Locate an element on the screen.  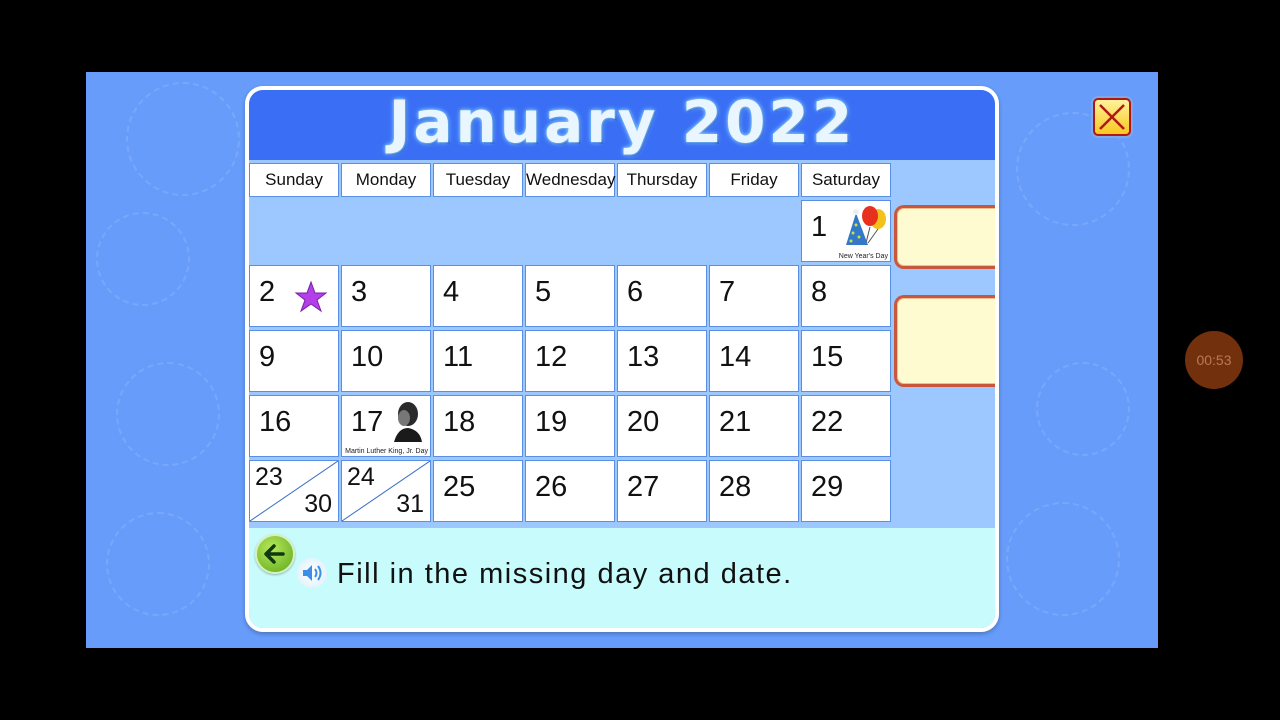
day-cell: 20 is located at coordinates (662, 426).